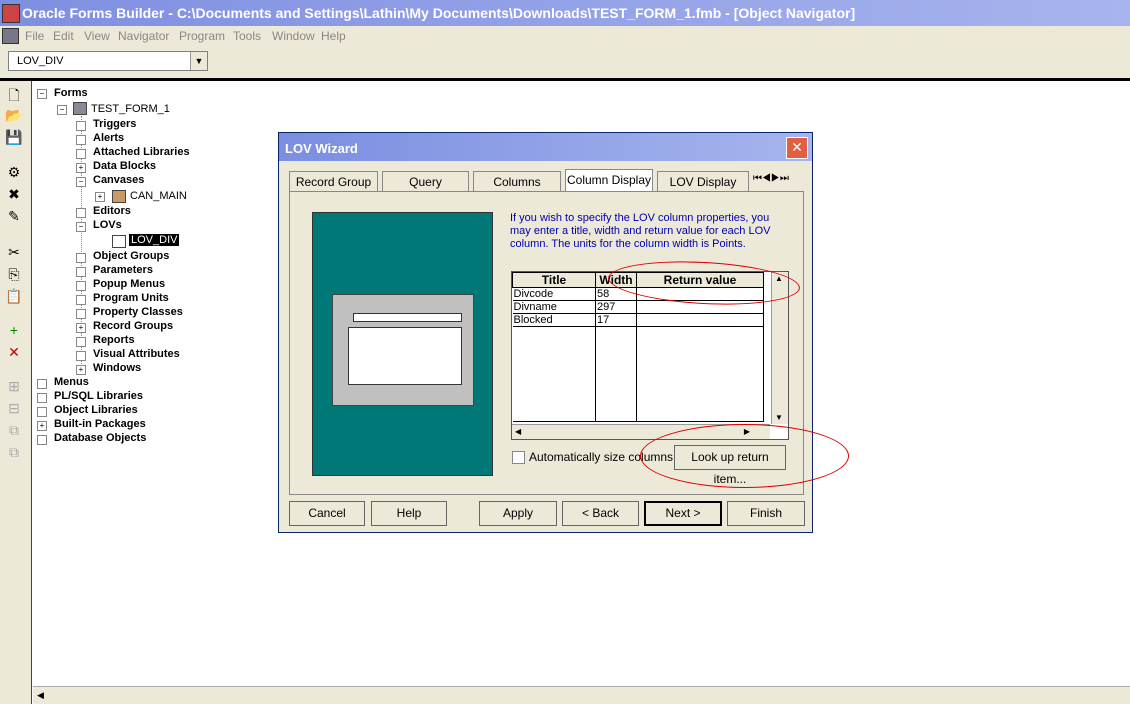  Describe the element at coordinates (14, 274) in the screenshot. I see `copy-icon: ⎘` at that location.